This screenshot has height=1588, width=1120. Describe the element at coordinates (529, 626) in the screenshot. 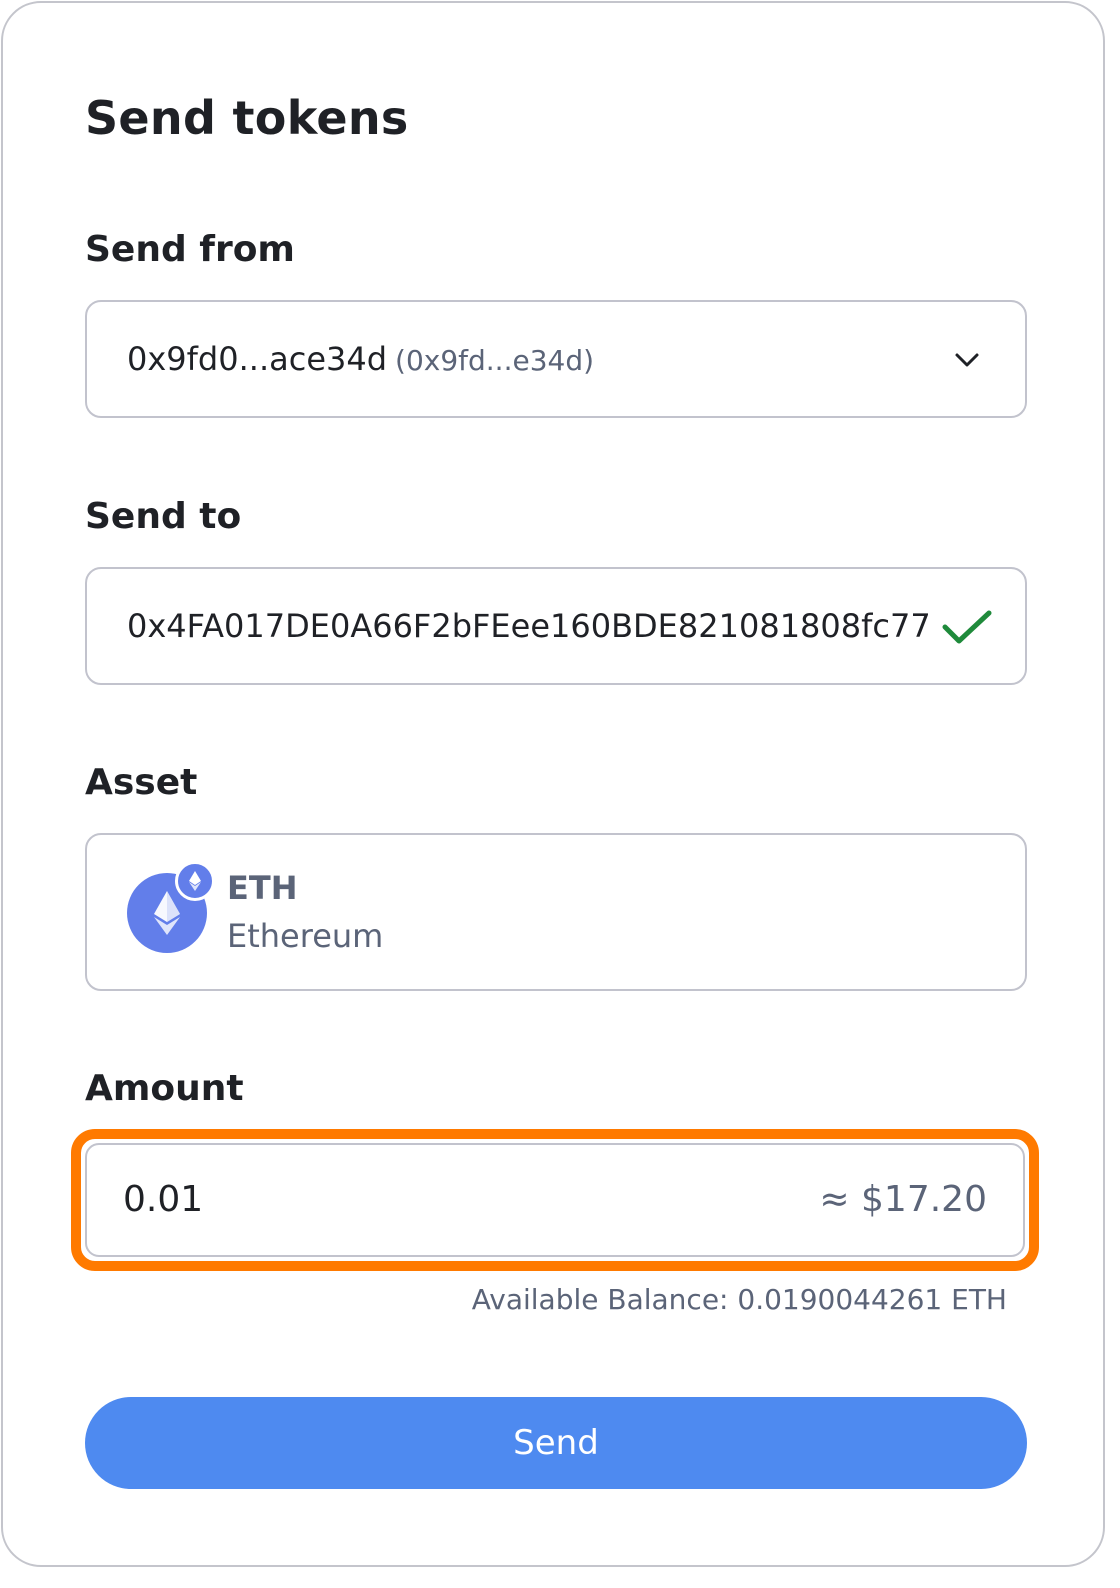

I see `send-to-input: 0x4FA017DE0A66F2bFEee160BDE821081808fc77` at that location.